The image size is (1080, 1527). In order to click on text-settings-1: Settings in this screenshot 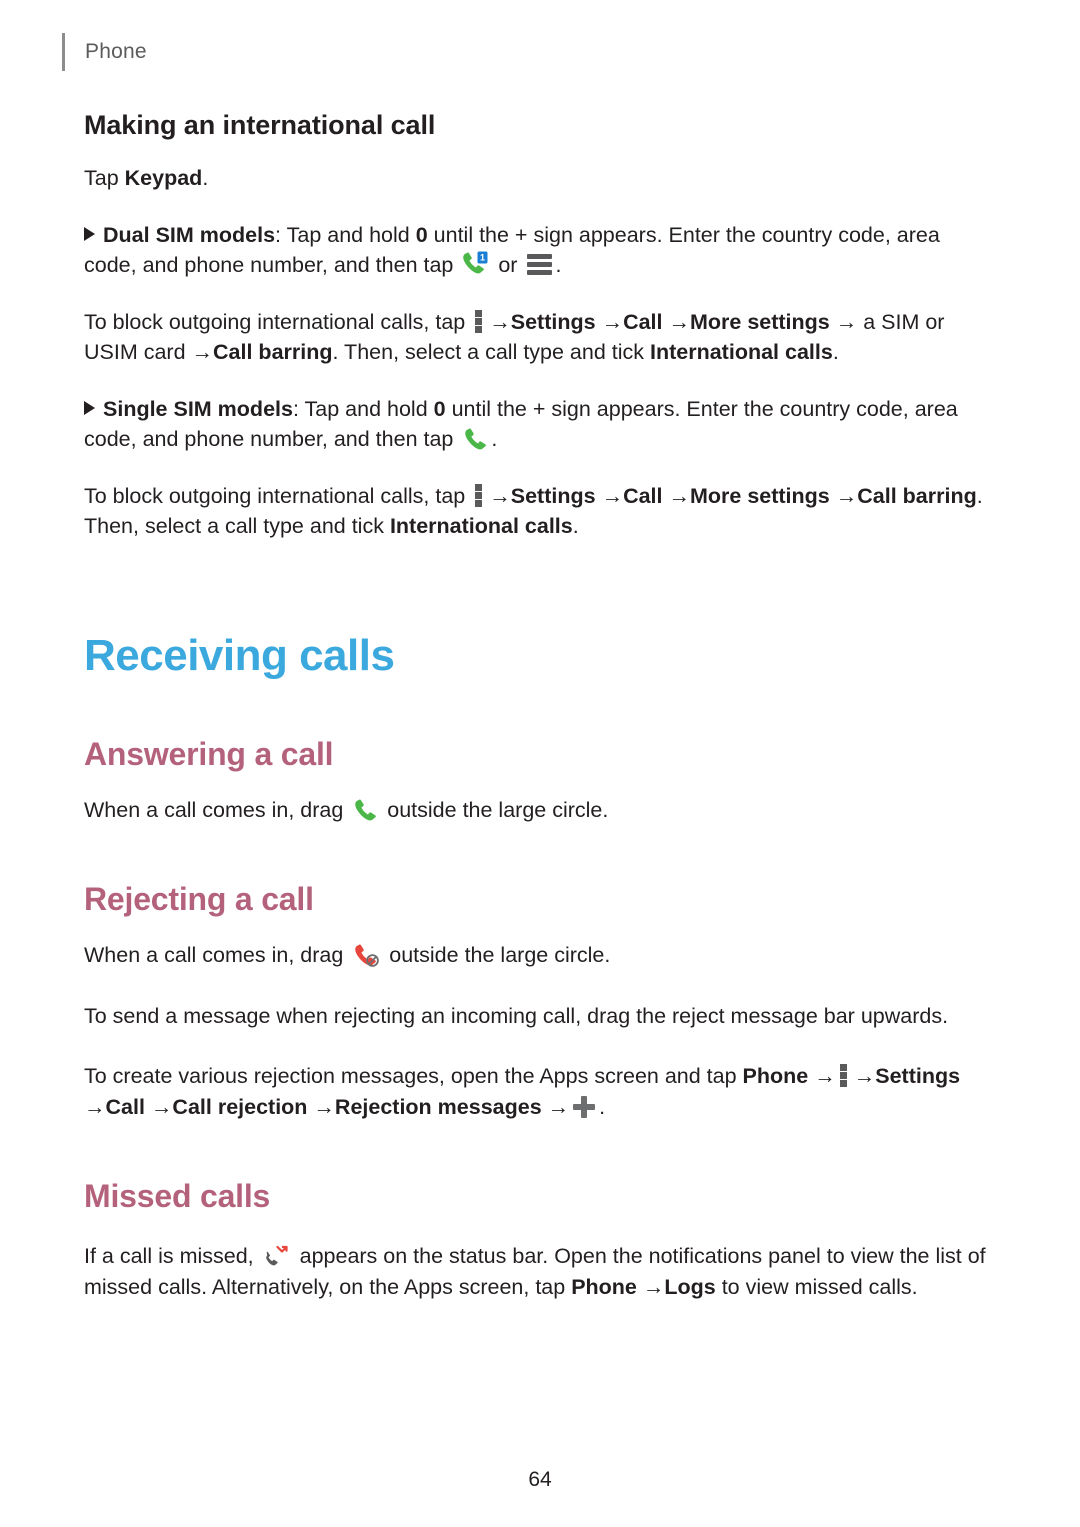, I will do `click(553, 321)`.